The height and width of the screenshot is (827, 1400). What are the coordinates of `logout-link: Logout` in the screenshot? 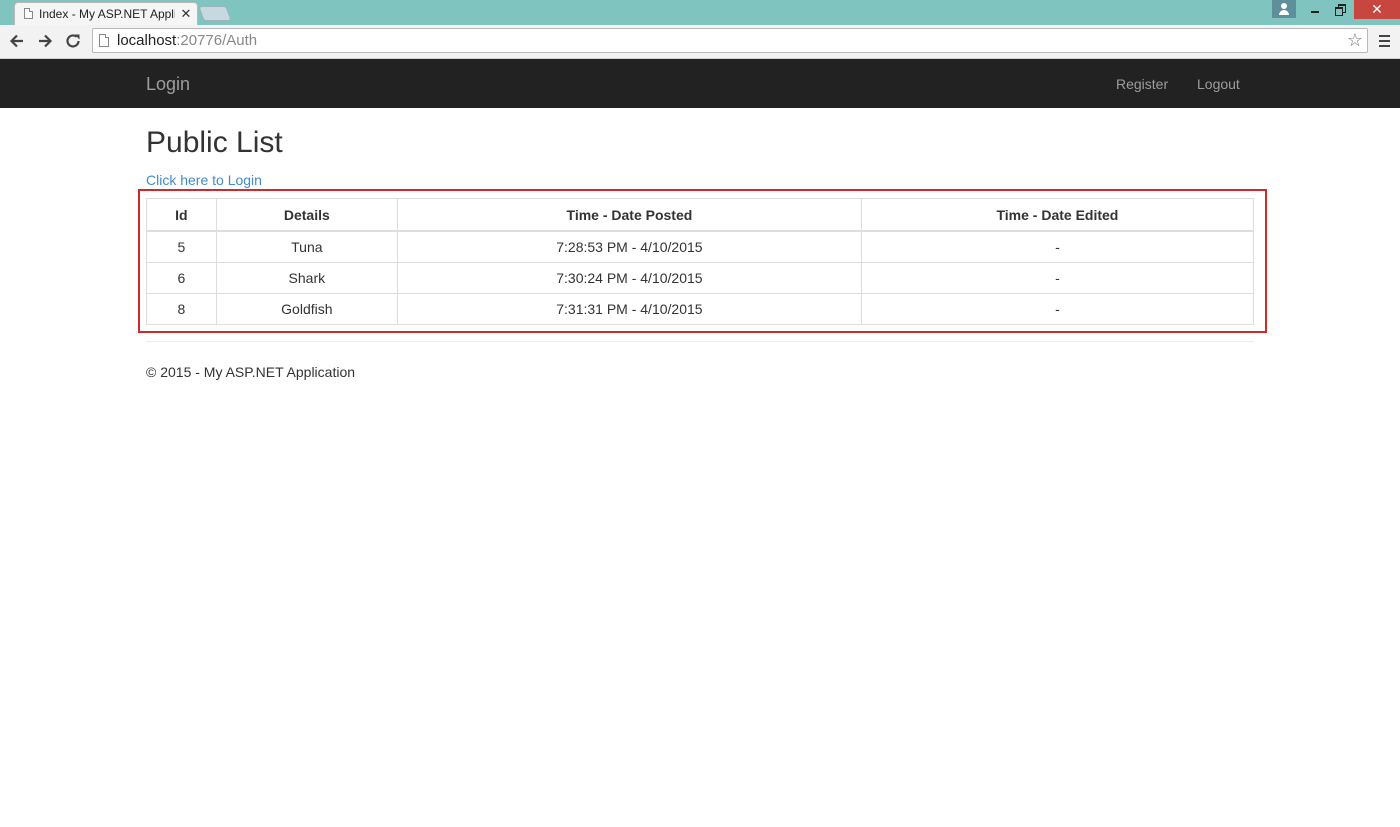 It's located at (1218, 84).